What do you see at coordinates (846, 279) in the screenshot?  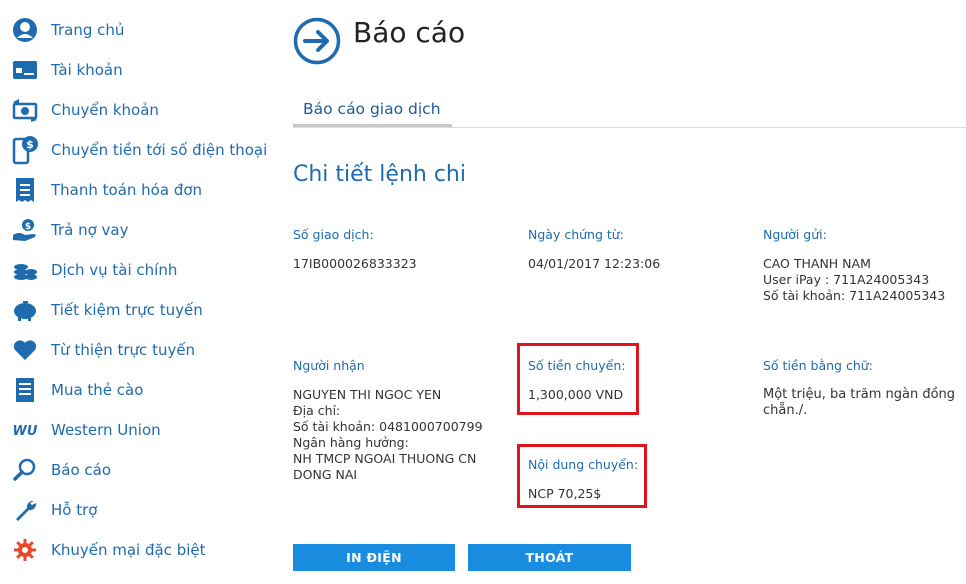 I see `sender-user-ipay: User iPay : 711A24005343` at bounding box center [846, 279].